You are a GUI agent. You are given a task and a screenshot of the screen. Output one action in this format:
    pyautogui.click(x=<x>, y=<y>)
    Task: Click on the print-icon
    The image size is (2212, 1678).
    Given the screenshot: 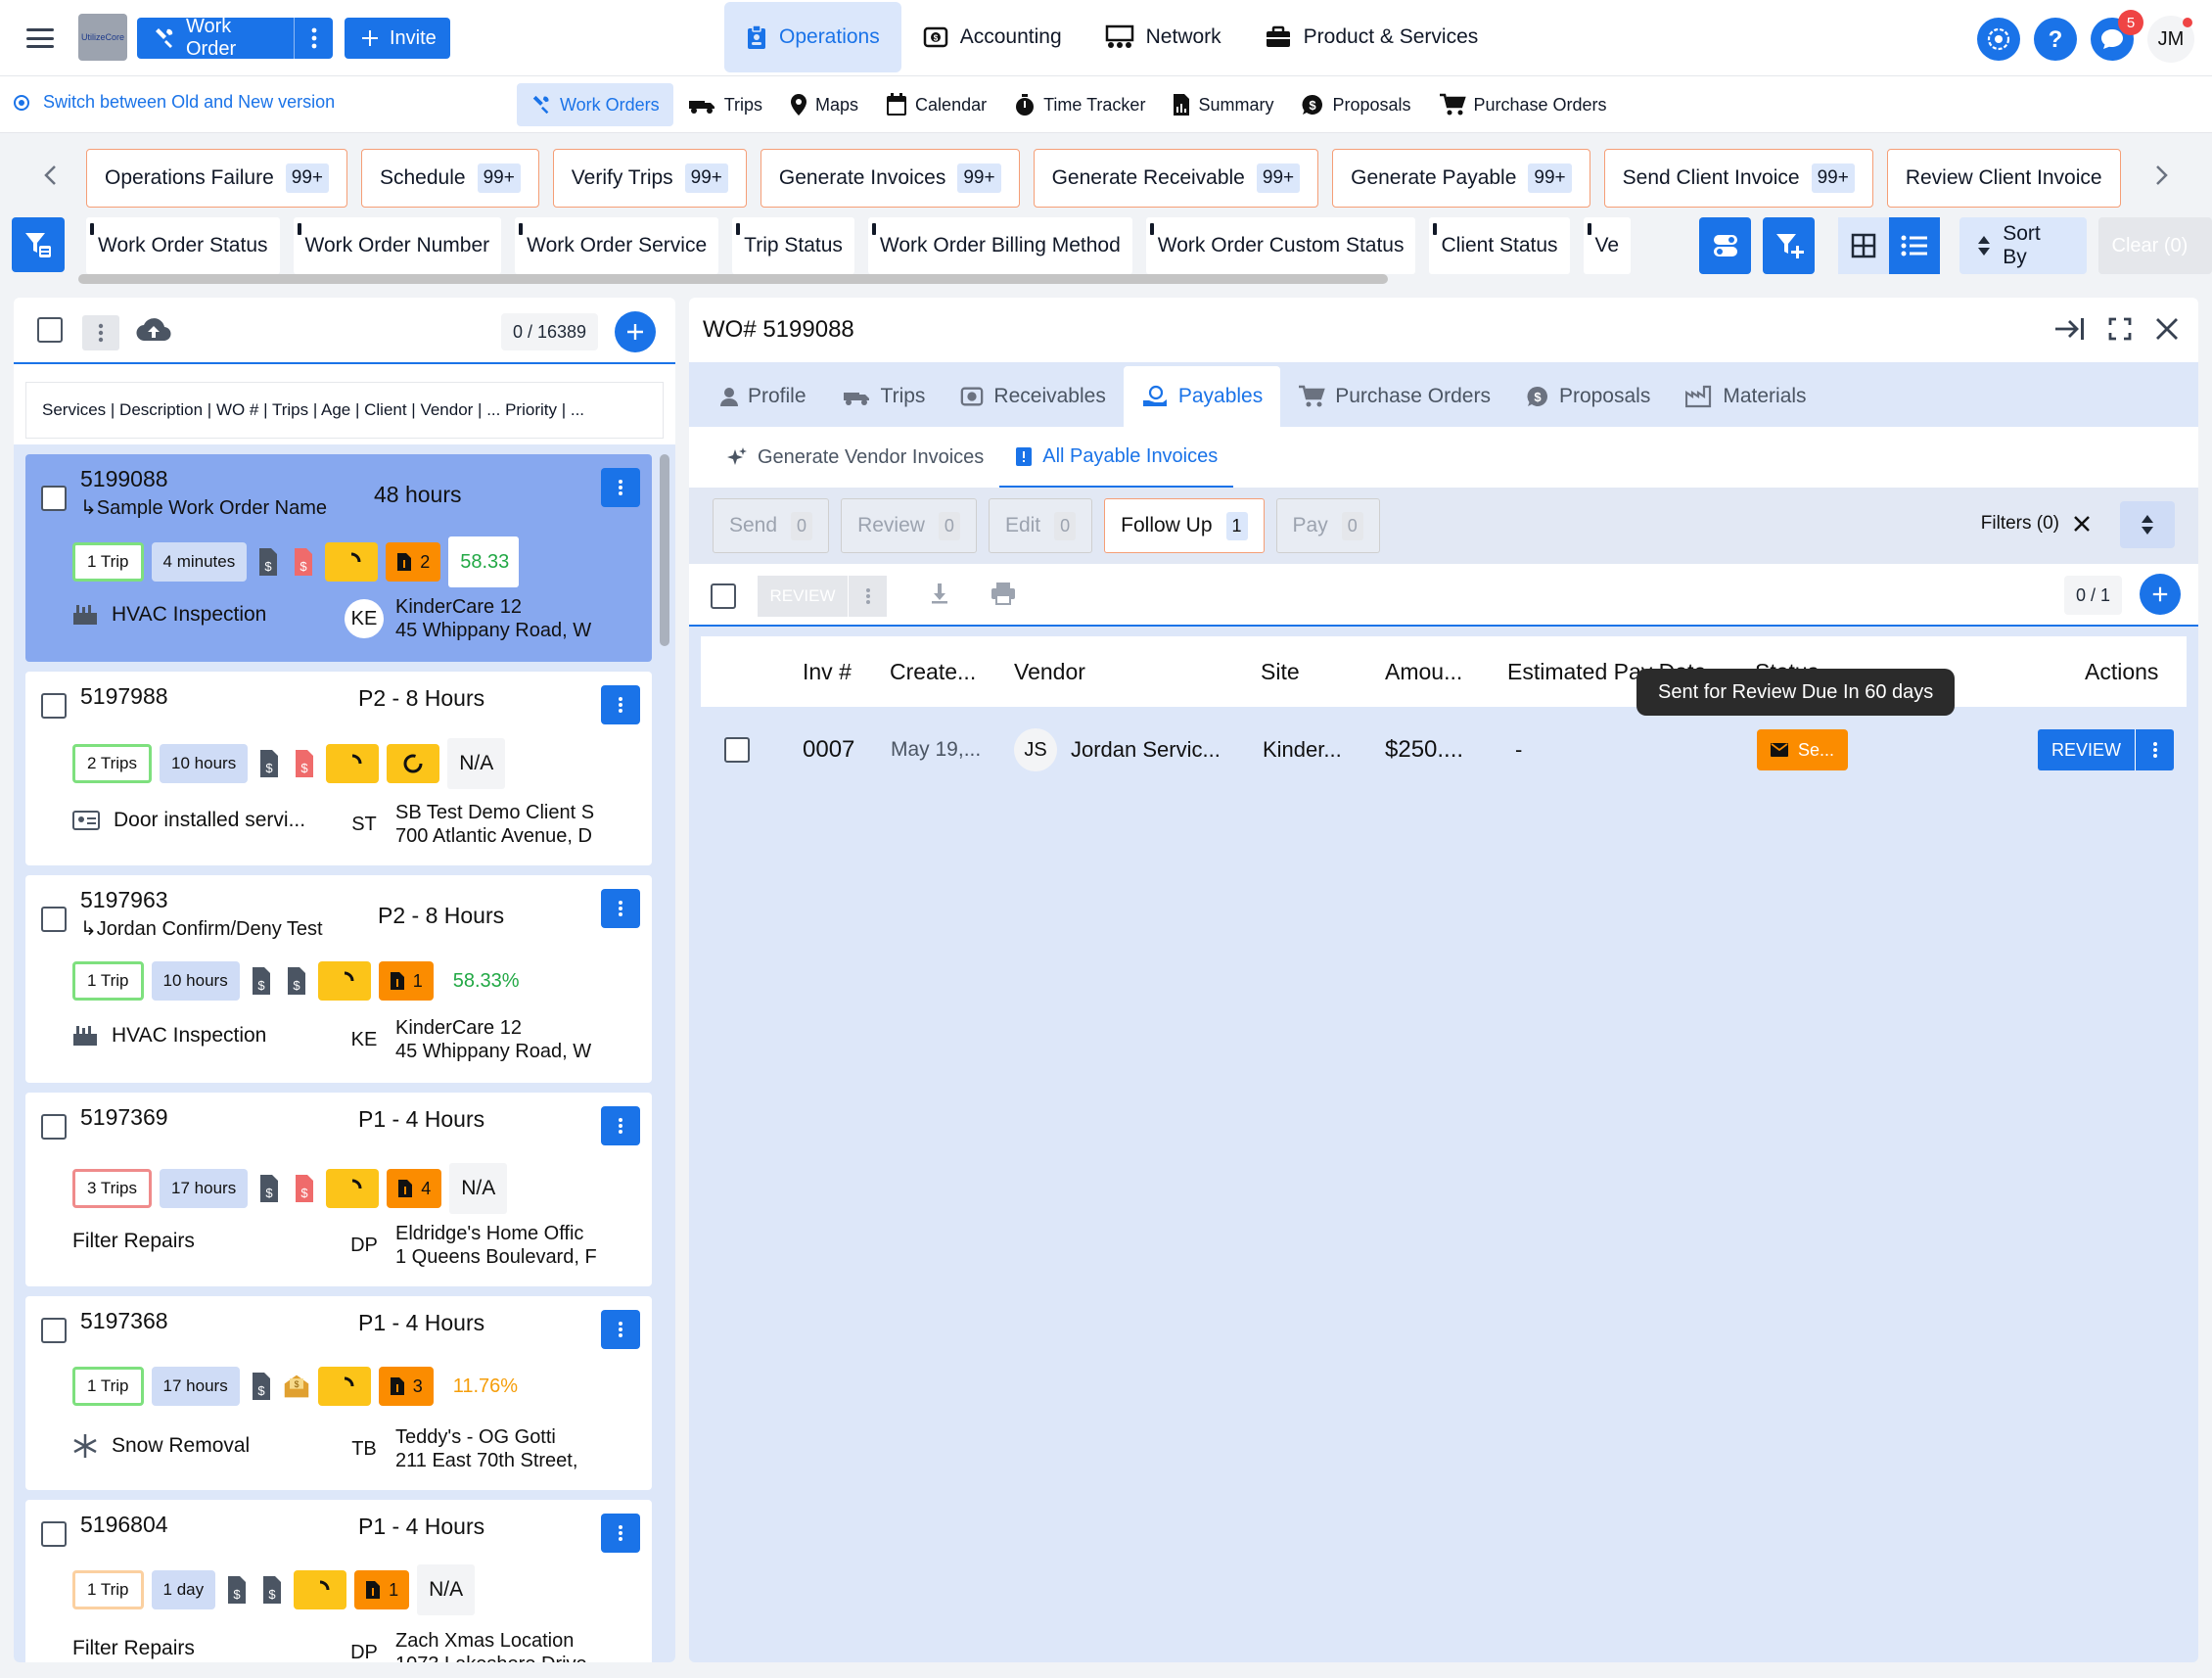 What is the action you would take?
    pyautogui.click(x=1003, y=593)
    